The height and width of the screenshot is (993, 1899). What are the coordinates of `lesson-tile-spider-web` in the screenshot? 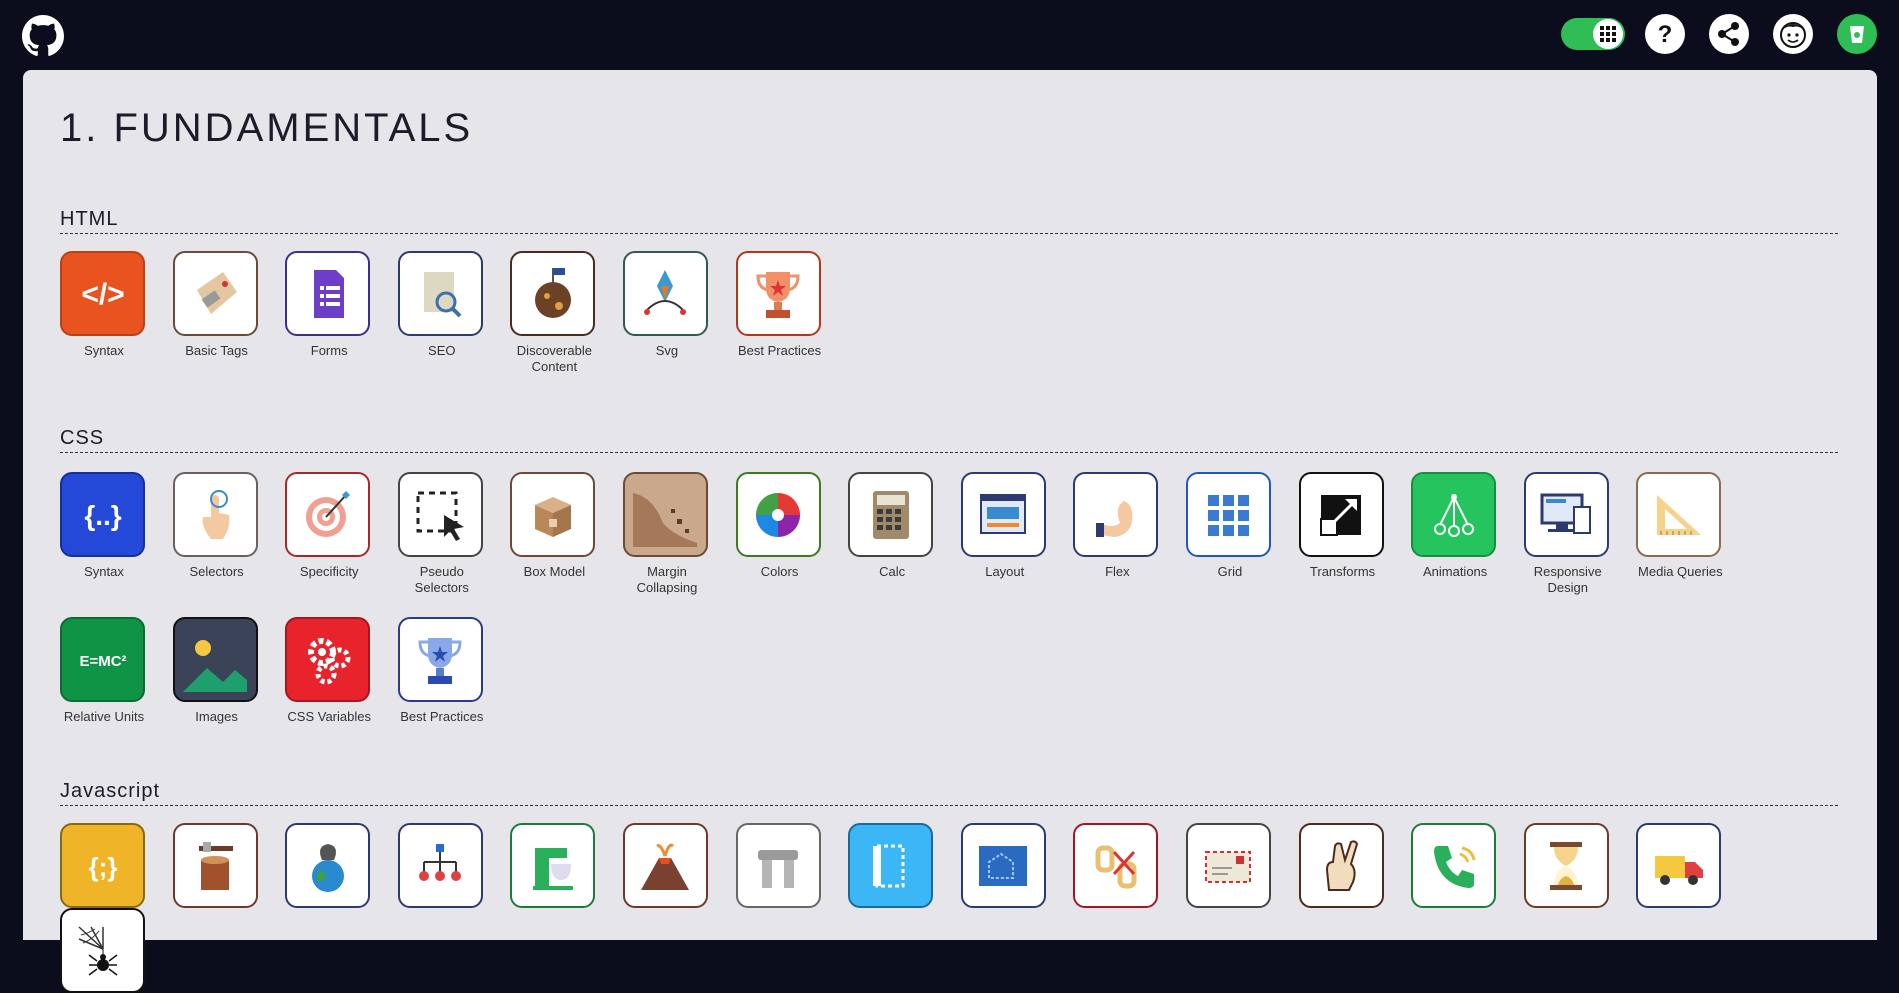 It's located at (104, 950).